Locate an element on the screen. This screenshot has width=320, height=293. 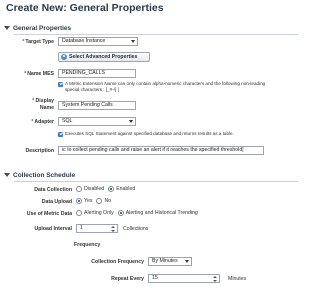
data-collection-label: Data Collection is located at coordinates (53, 190).